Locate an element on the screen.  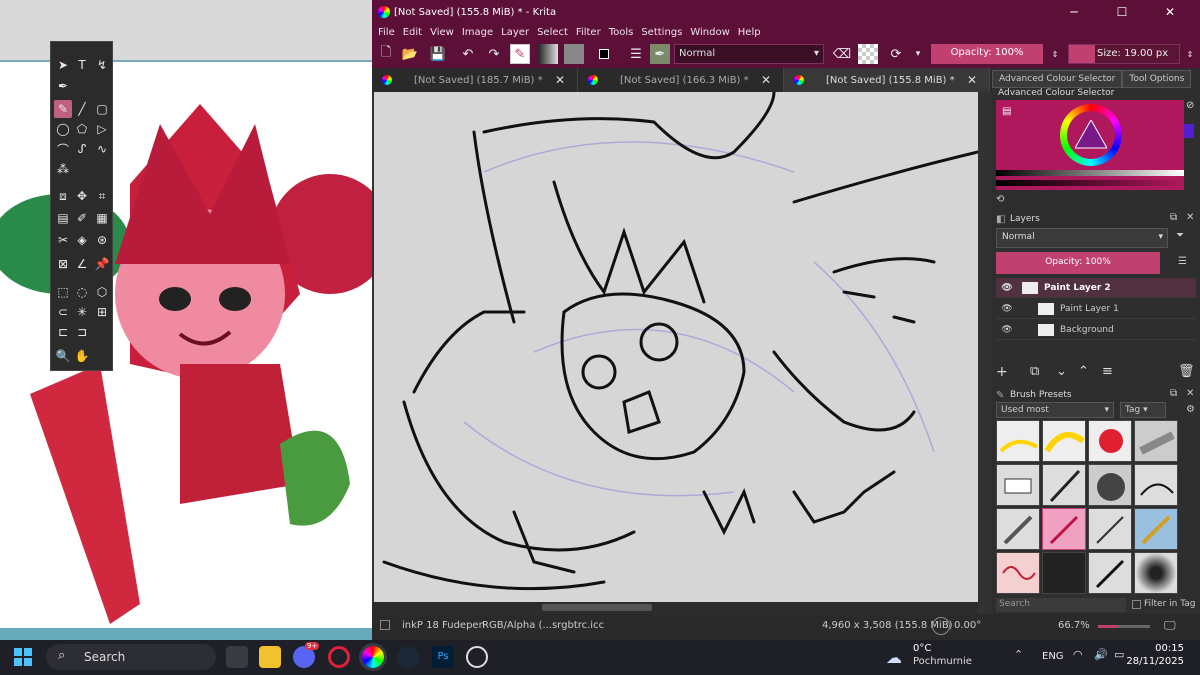
line-tool-icon: ╱ is located at coordinates (82, 109).